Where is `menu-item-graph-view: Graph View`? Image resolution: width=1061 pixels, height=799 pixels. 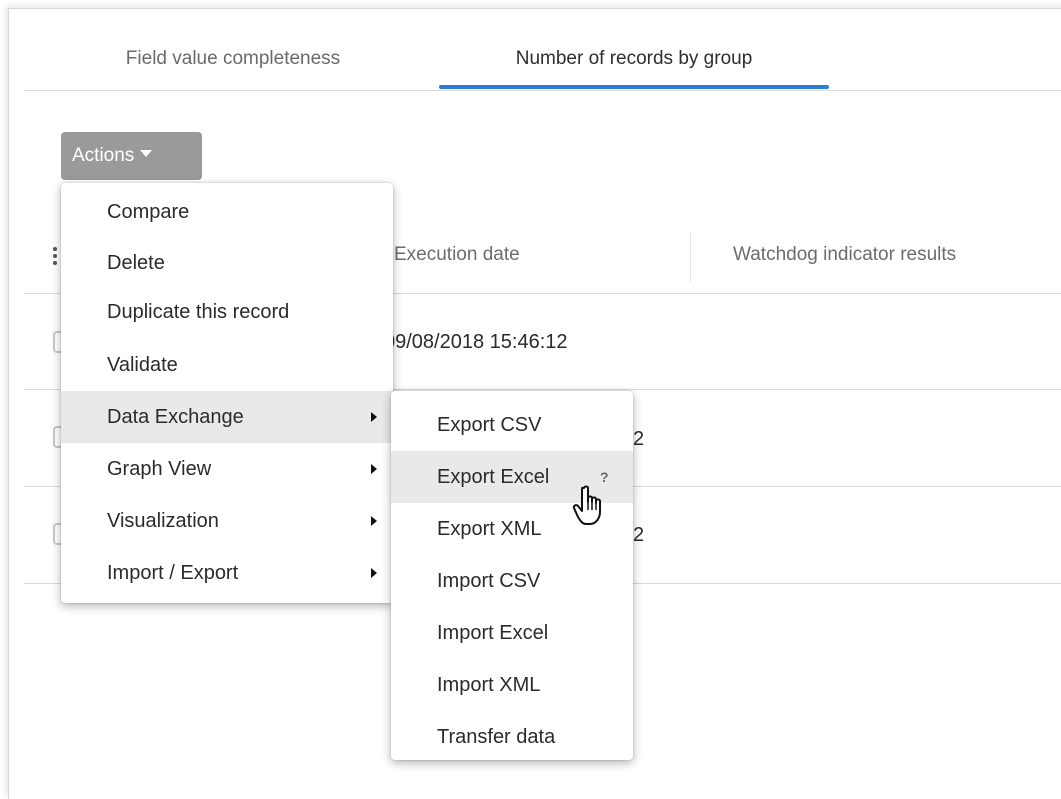 menu-item-graph-view: Graph View is located at coordinates (227, 469).